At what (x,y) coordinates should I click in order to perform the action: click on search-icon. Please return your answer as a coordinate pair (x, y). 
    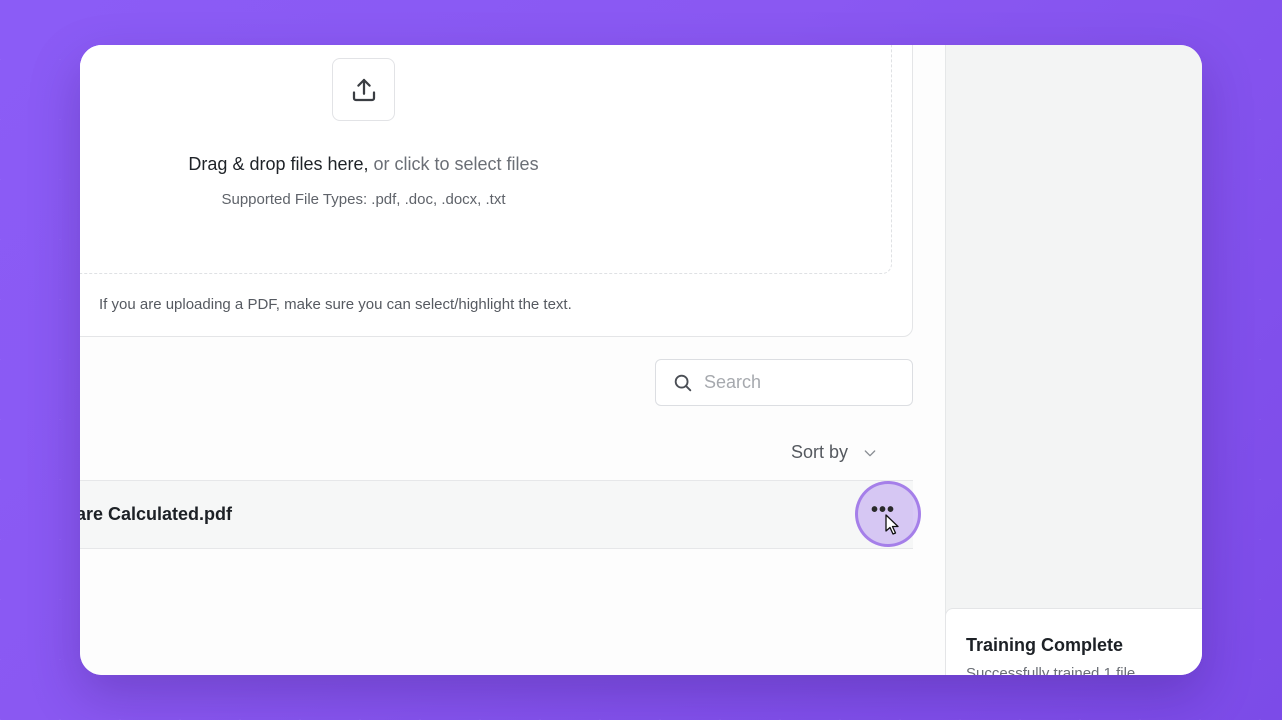
    Looking at the image, I should click on (683, 382).